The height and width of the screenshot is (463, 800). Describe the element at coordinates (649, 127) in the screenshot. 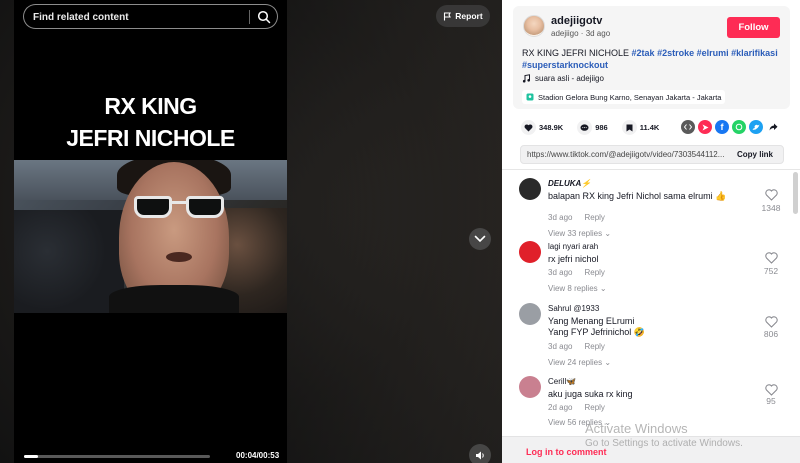

I see `save-count: 11.4K` at that location.